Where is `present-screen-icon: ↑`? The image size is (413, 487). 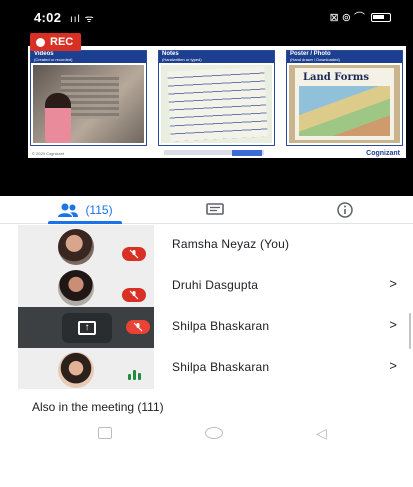
present-screen-icon: ↑ is located at coordinates (87, 328).